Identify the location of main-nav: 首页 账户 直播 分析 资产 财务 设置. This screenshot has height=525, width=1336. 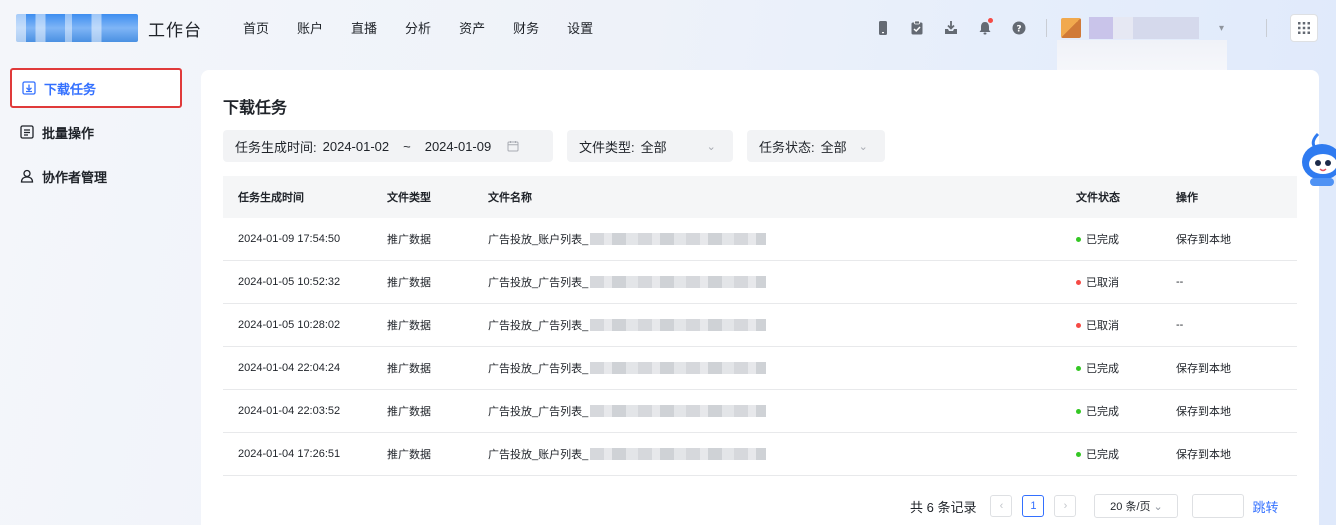
(432, 27).